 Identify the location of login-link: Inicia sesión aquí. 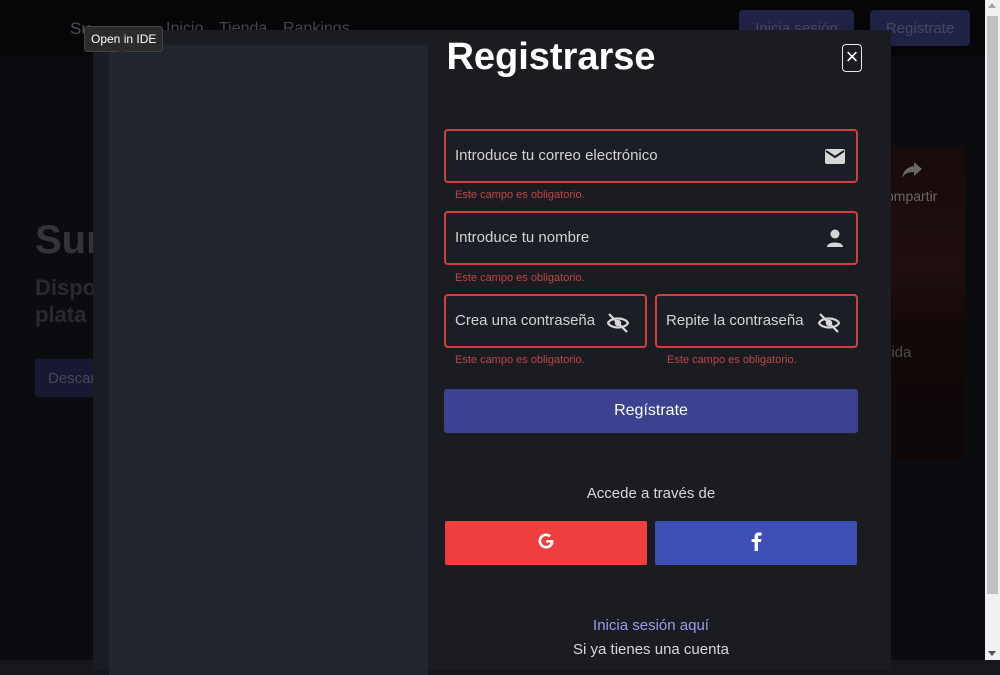
(651, 625).